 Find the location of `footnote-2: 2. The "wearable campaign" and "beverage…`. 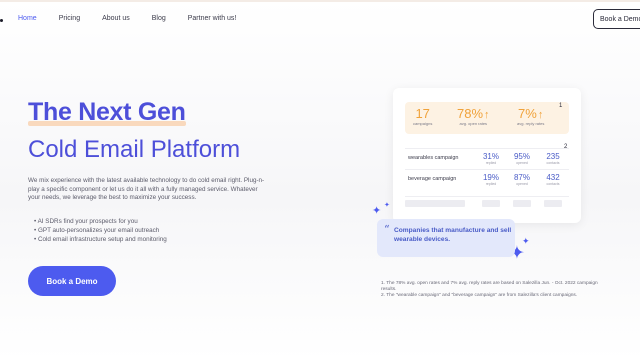

footnote-2: 2. The "wearable campaign" and "beverage… is located at coordinates (479, 296).